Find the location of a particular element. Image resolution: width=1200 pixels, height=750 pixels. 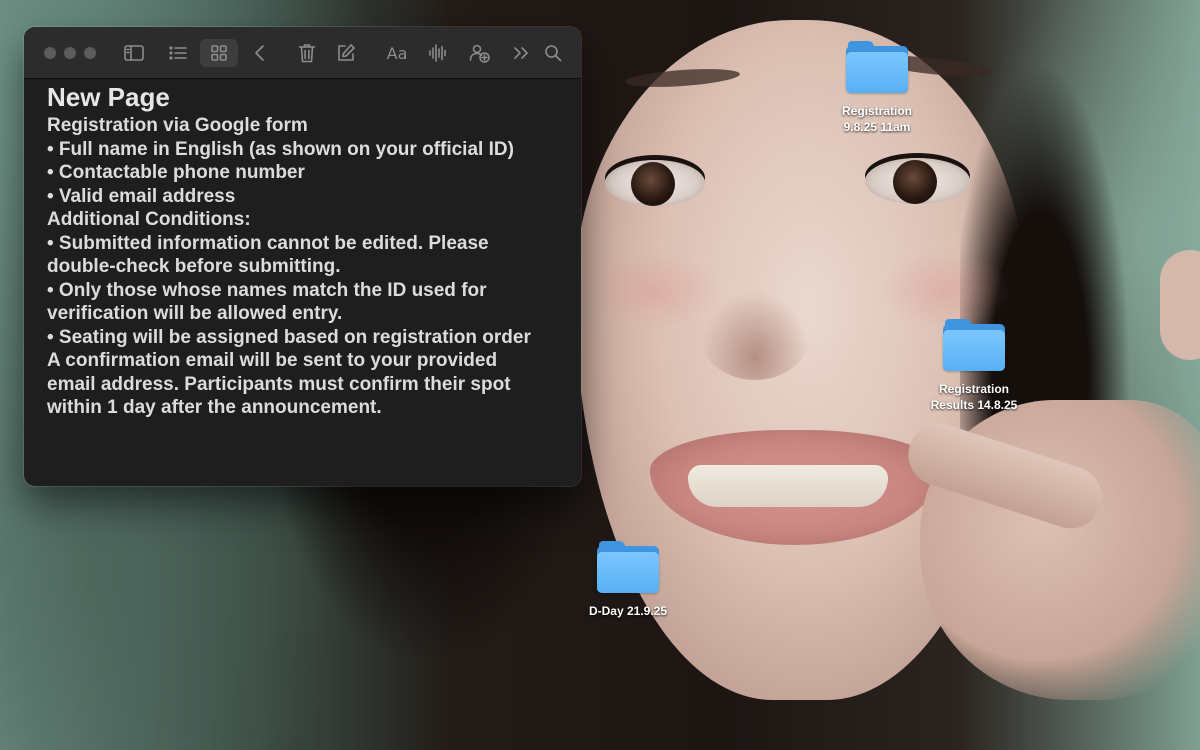

collaborate-icon is located at coordinates (480, 53).